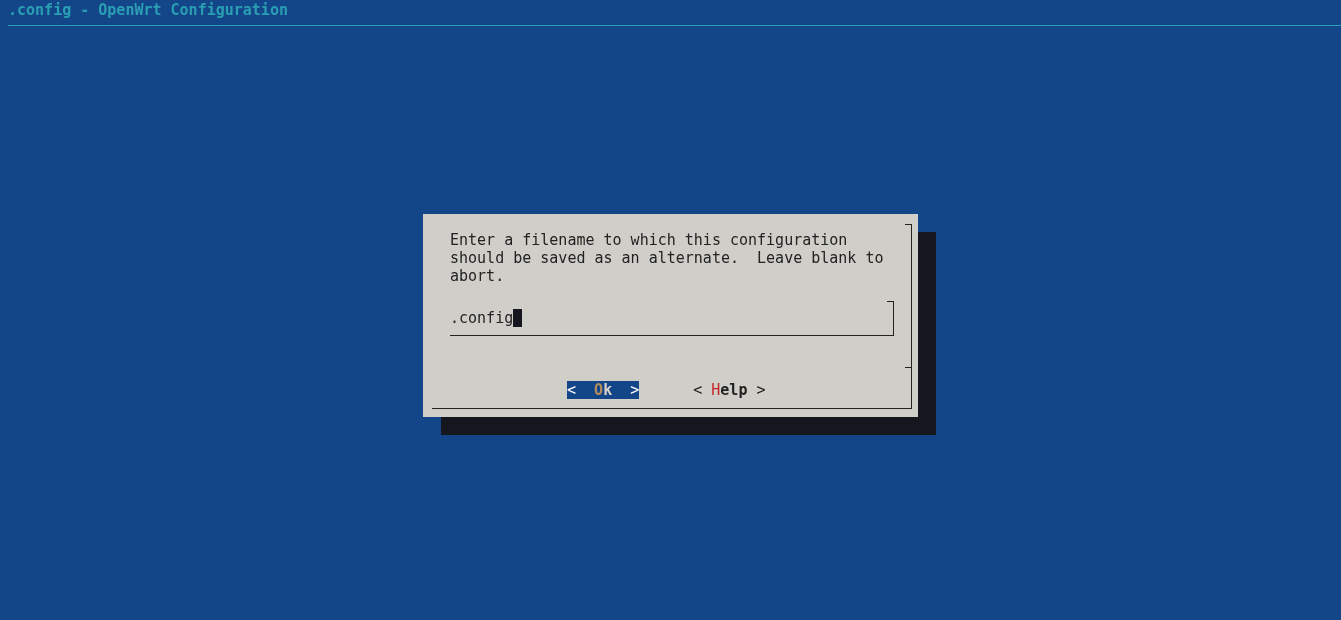 Image resolution: width=1341 pixels, height=620 pixels. What do you see at coordinates (672, 318) in the screenshot?
I see `filename-field: .config` at bounding box center [672, 318].